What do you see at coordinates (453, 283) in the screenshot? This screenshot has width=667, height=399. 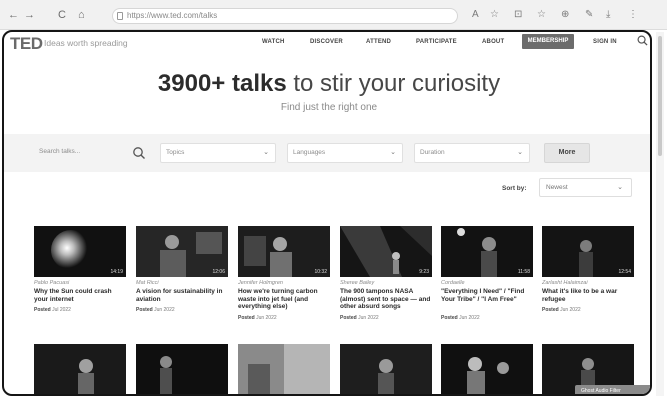 I see `speaker-name: Cordaelle` at bounding box center [453, 283].